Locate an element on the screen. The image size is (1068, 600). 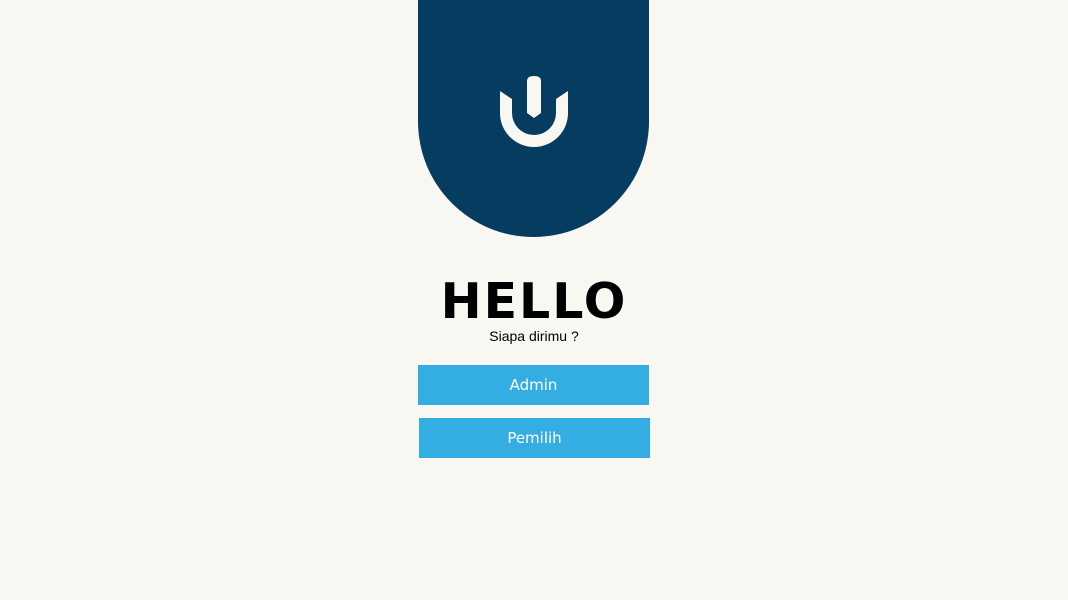
admin-button: Admin is located at coordinates (533, 385).